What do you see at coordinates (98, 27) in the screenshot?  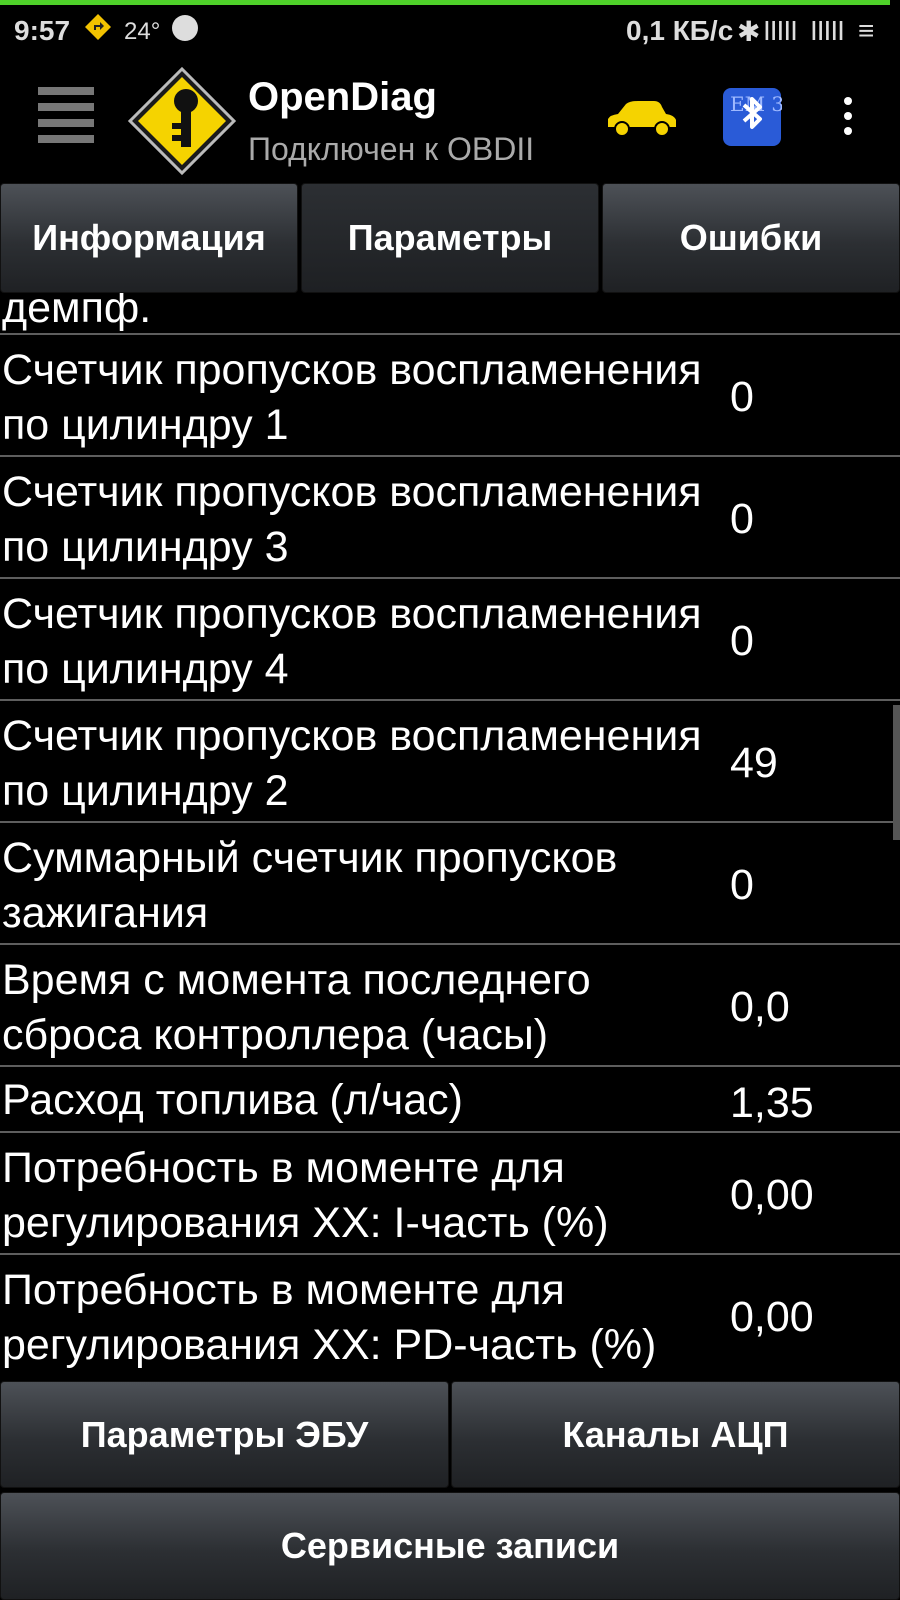 I see `navigation-icon` at bounding box center [98, 27].